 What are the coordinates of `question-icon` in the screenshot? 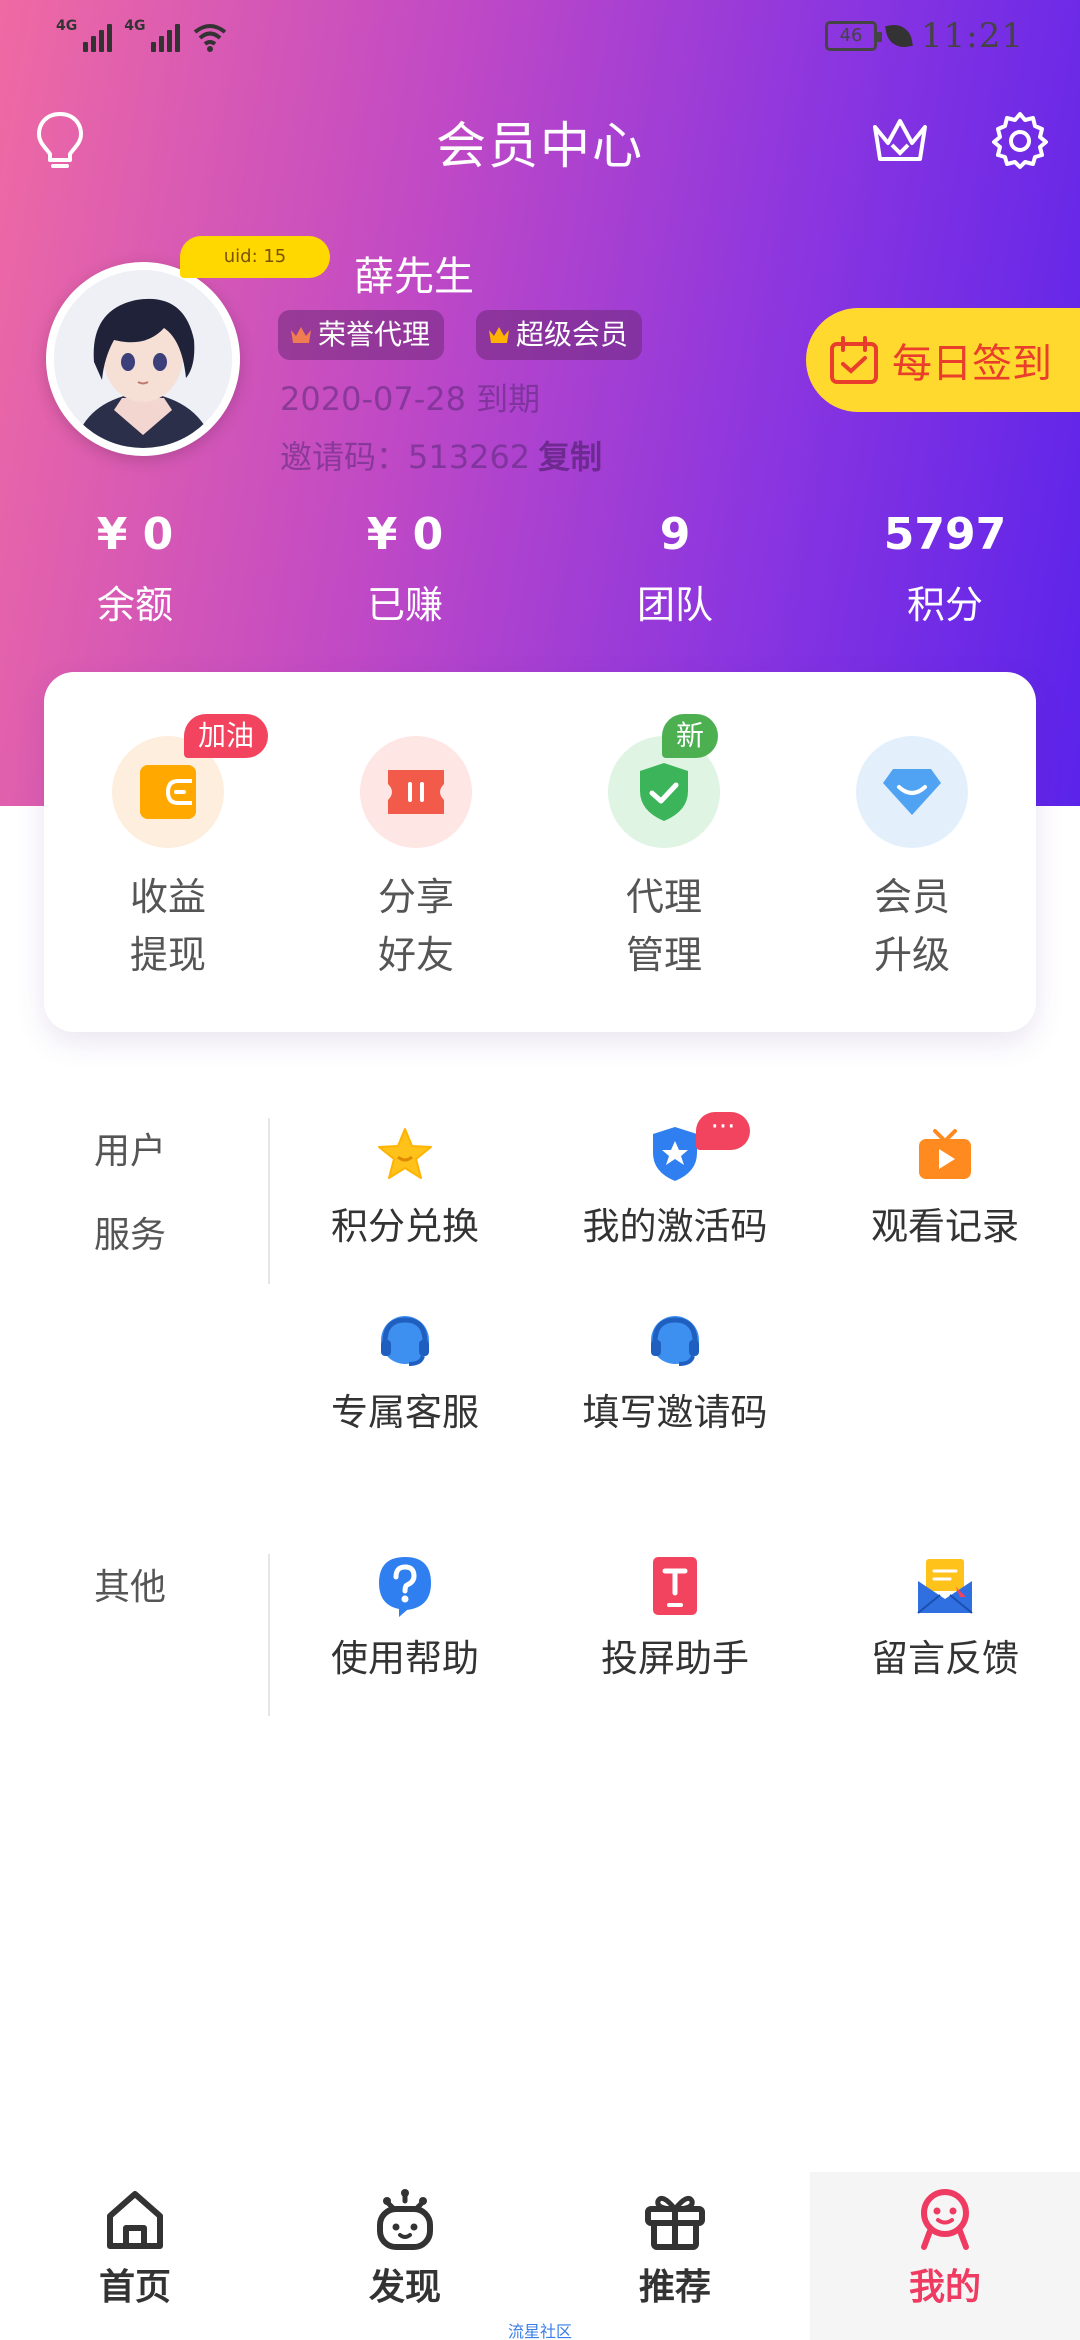 It's located at (405, 1586).